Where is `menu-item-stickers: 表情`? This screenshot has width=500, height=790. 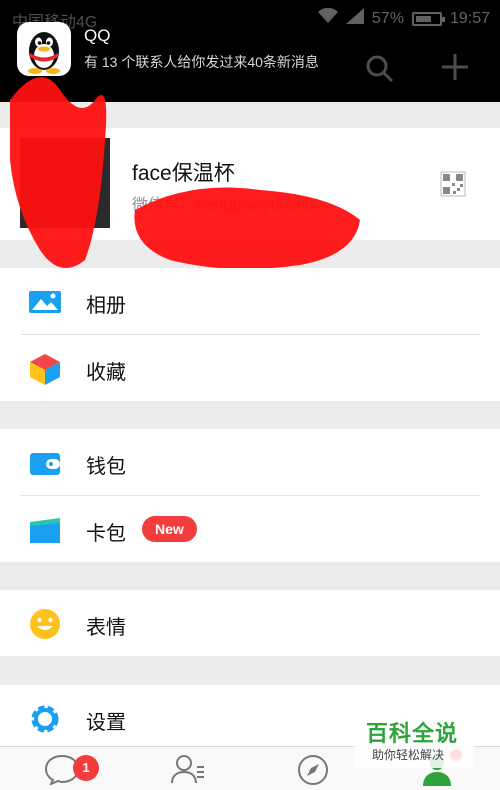 menu-item-stickers: 表情 is located at coordinates (250, 623).